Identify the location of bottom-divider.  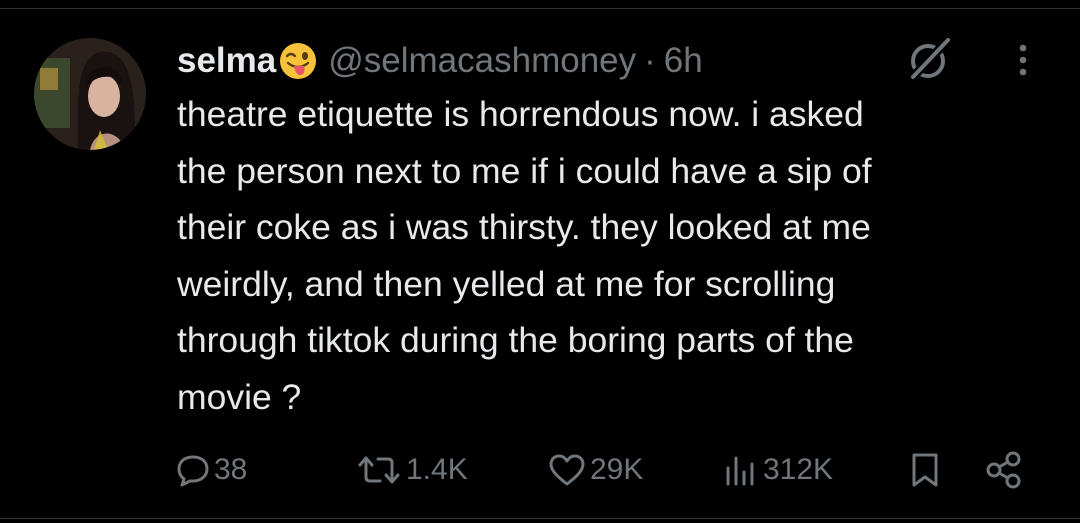
(540, 518).